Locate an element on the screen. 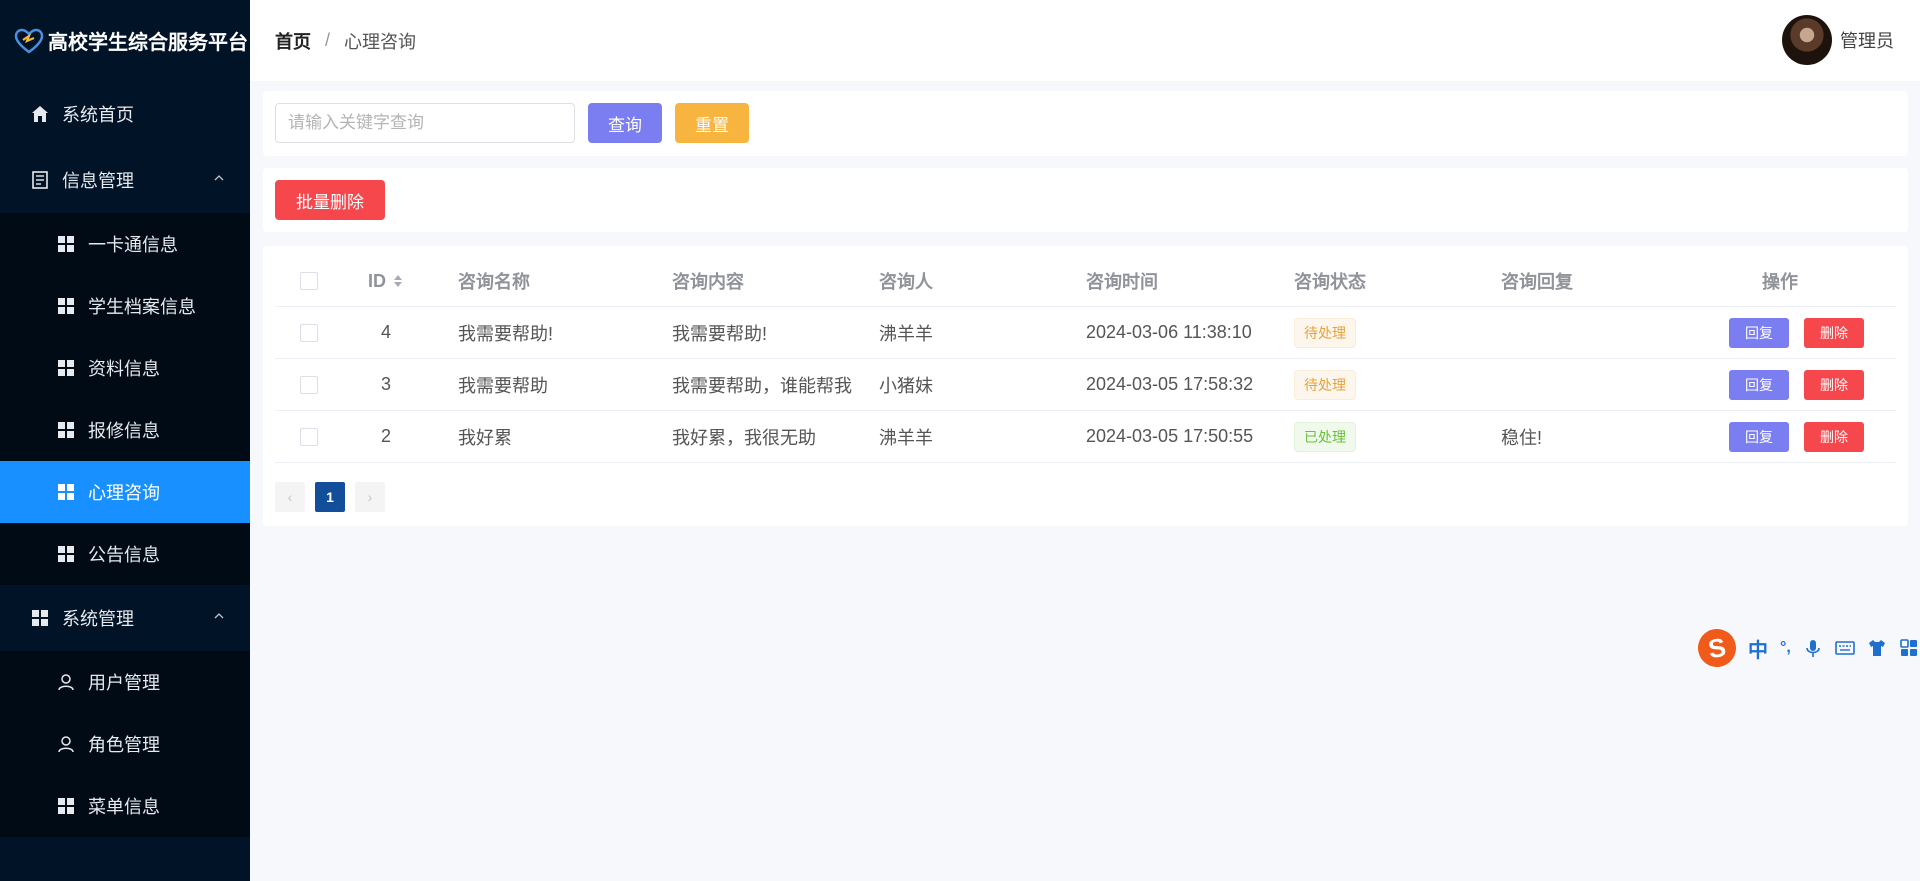  prev-page-button: ‹ is located at coordinates (290, 497).